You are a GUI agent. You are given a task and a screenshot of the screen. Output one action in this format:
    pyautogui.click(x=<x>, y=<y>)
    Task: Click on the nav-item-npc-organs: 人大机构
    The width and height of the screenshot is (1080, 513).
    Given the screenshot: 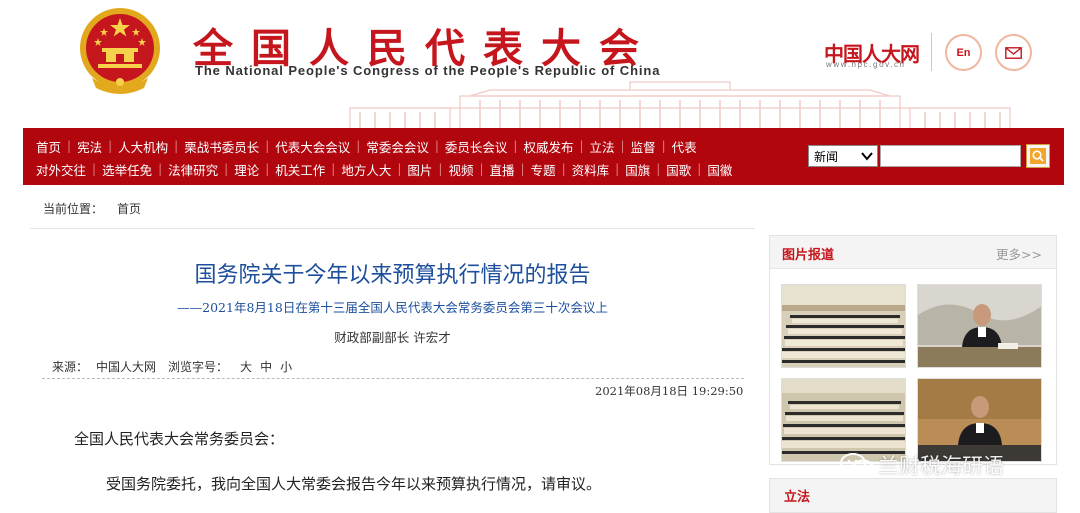 What is the action you would take?
    pyautogui.click(x=143, y=146)
    